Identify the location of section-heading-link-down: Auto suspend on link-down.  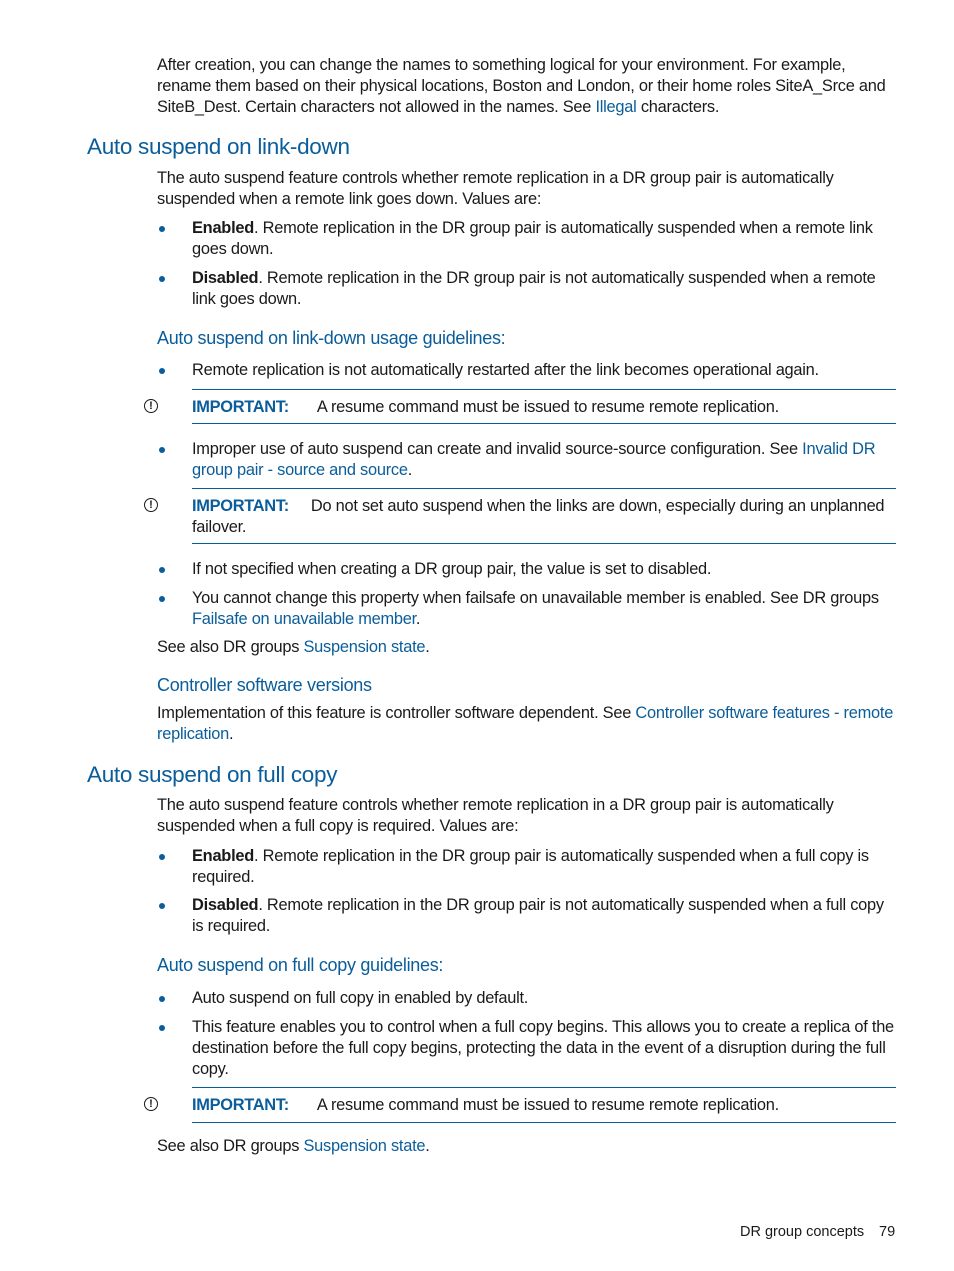
(218, 146).